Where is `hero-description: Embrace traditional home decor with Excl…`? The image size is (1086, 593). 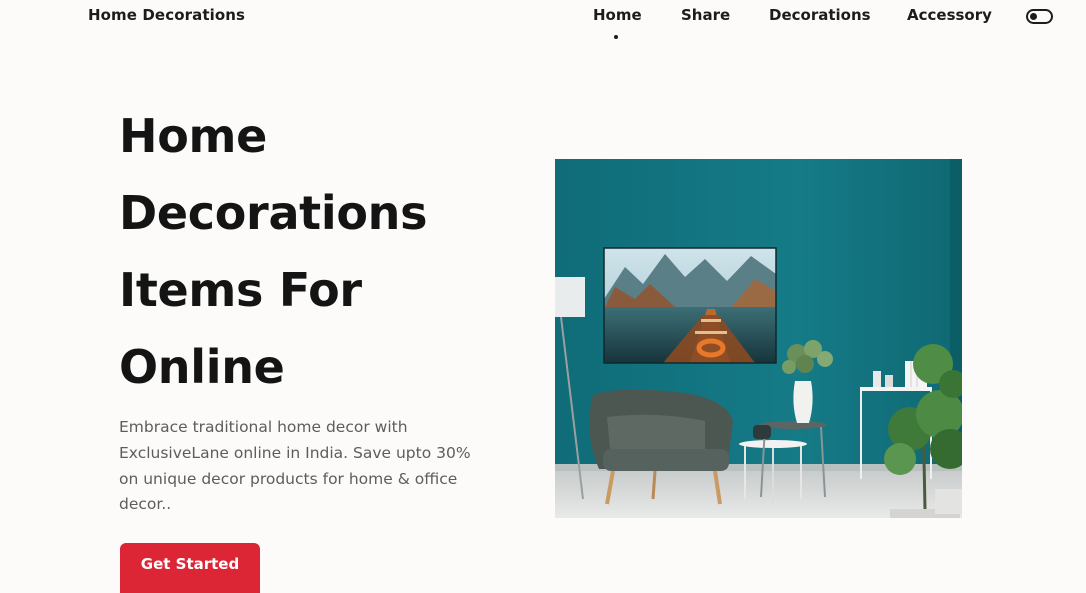
hero-description: Embrace traditional home decor with Excl… is located at coordinates (295, 466).